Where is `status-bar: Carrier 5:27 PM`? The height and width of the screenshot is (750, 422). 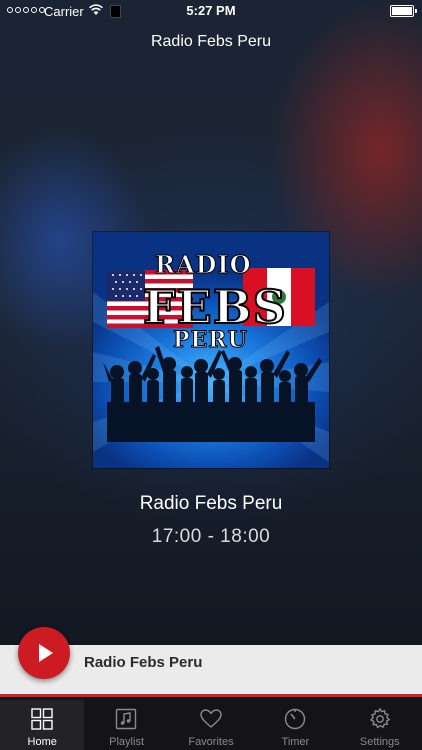 status-bar: Carrier 5:27 PM is located at coordinates (211, 11).